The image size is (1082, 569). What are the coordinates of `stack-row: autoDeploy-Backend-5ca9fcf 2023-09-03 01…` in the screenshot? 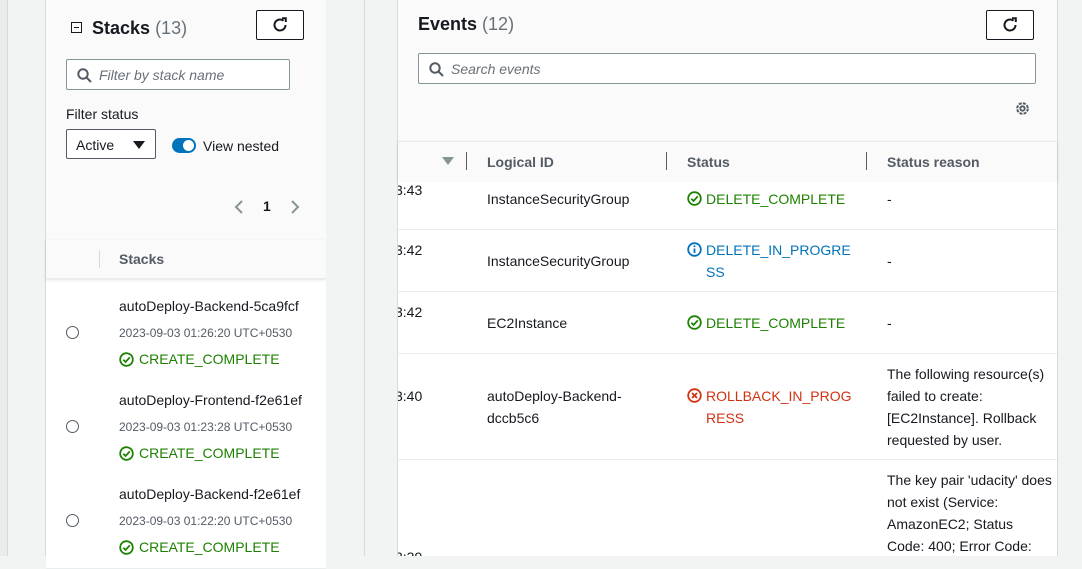 It's located at (186, 333).